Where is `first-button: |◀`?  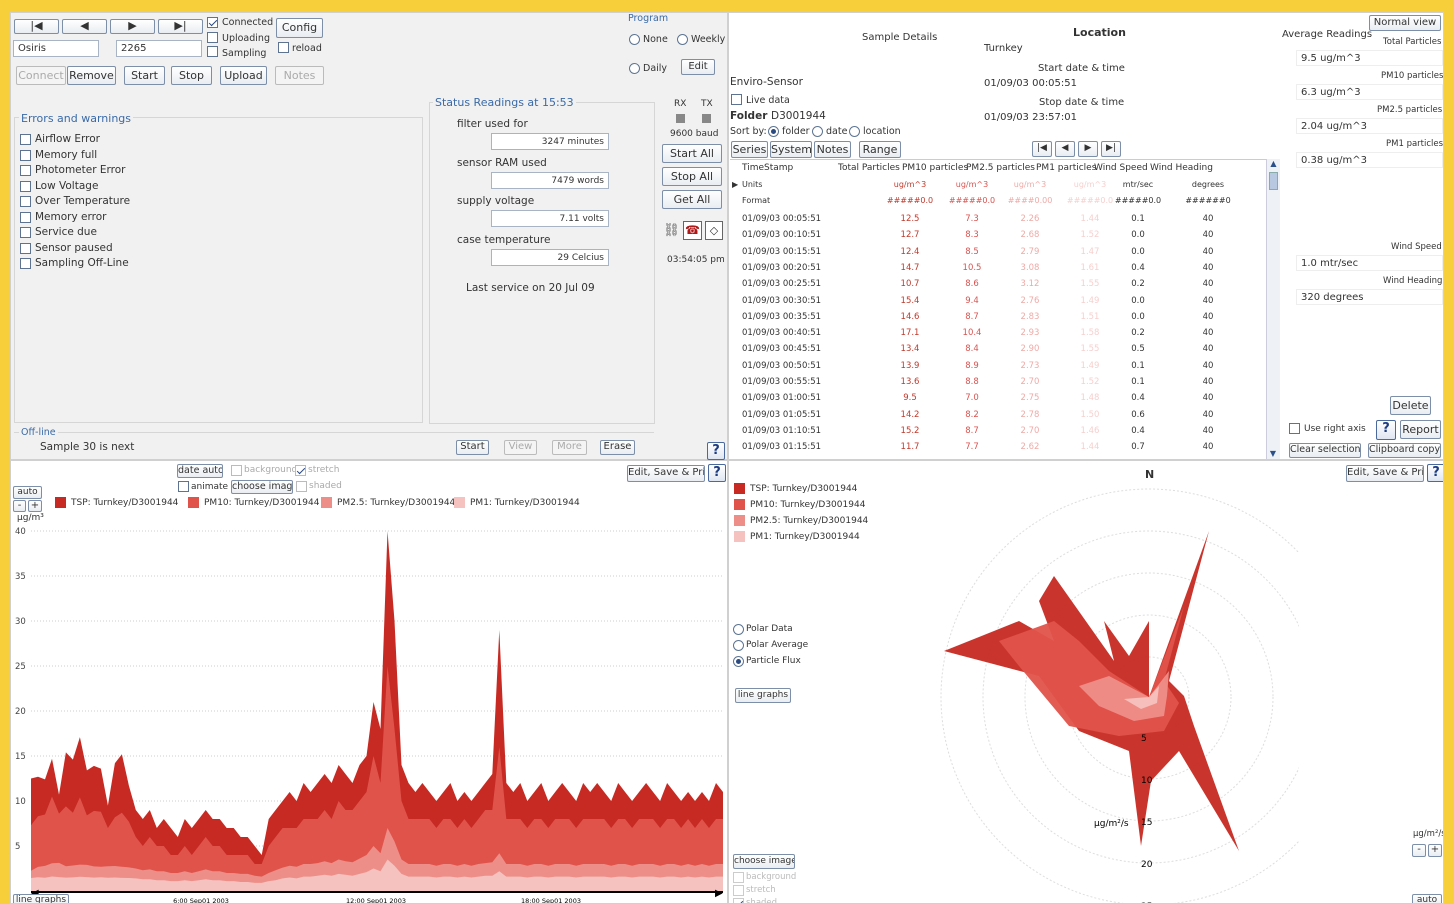 first-button: |◀ is located at coordinates (36, 26).